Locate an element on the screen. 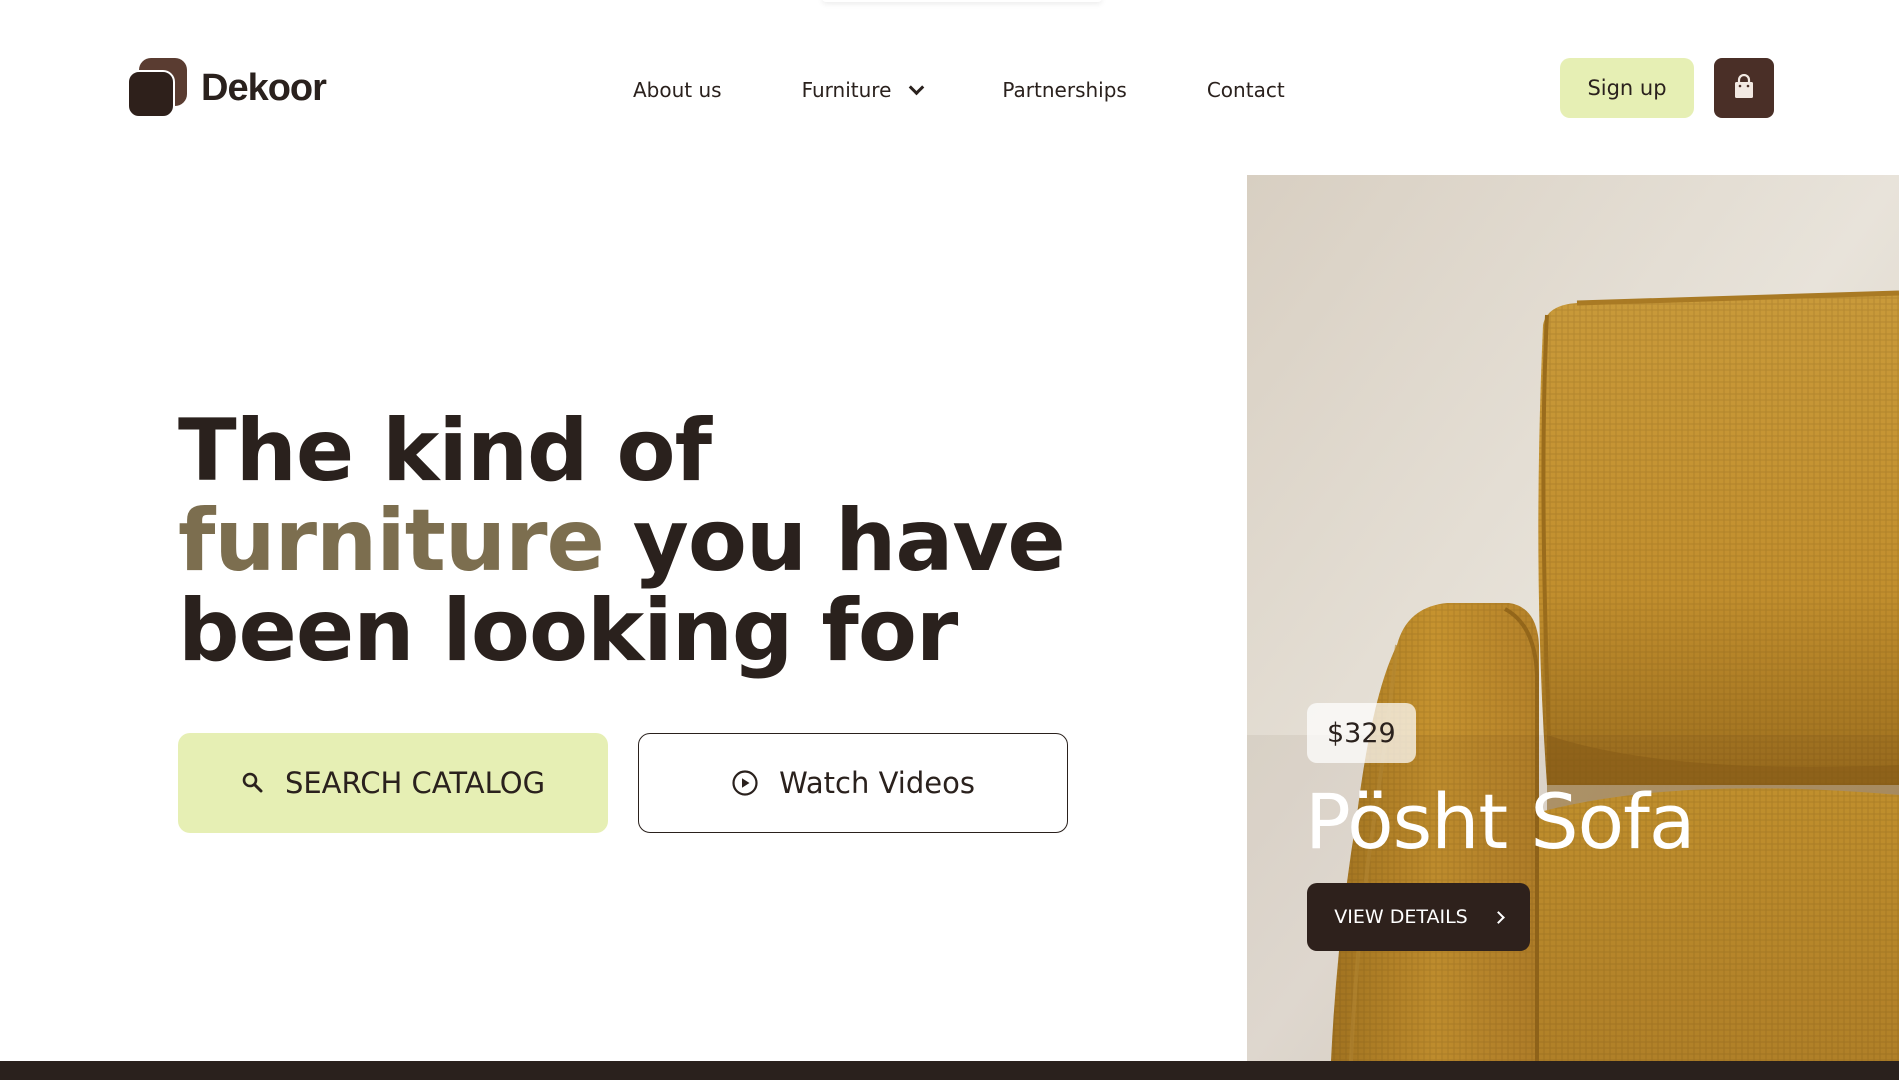 This screenshot has width=1899, height=1080. hero-actions: SEARCH CATALOG Watch Videos is located at coordinates (623, 783).